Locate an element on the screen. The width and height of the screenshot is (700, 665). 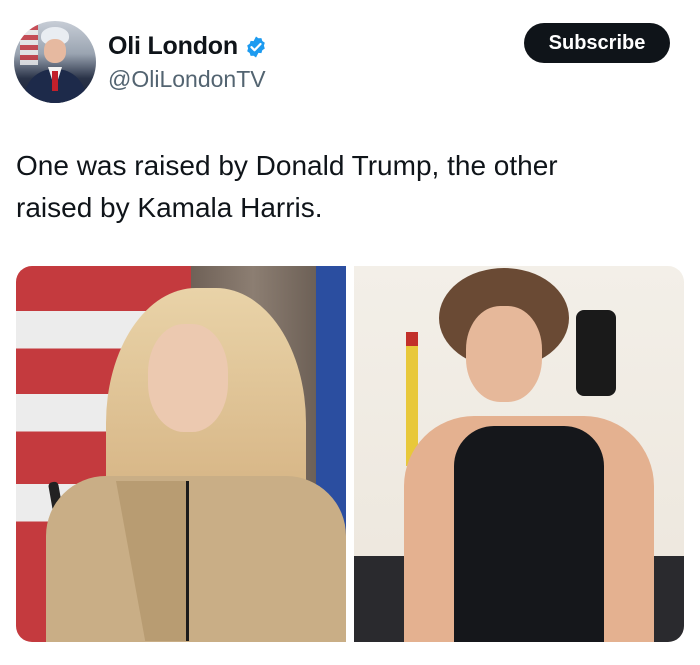
subscribe-button: Subscribe is located at coordinates (597, 43).